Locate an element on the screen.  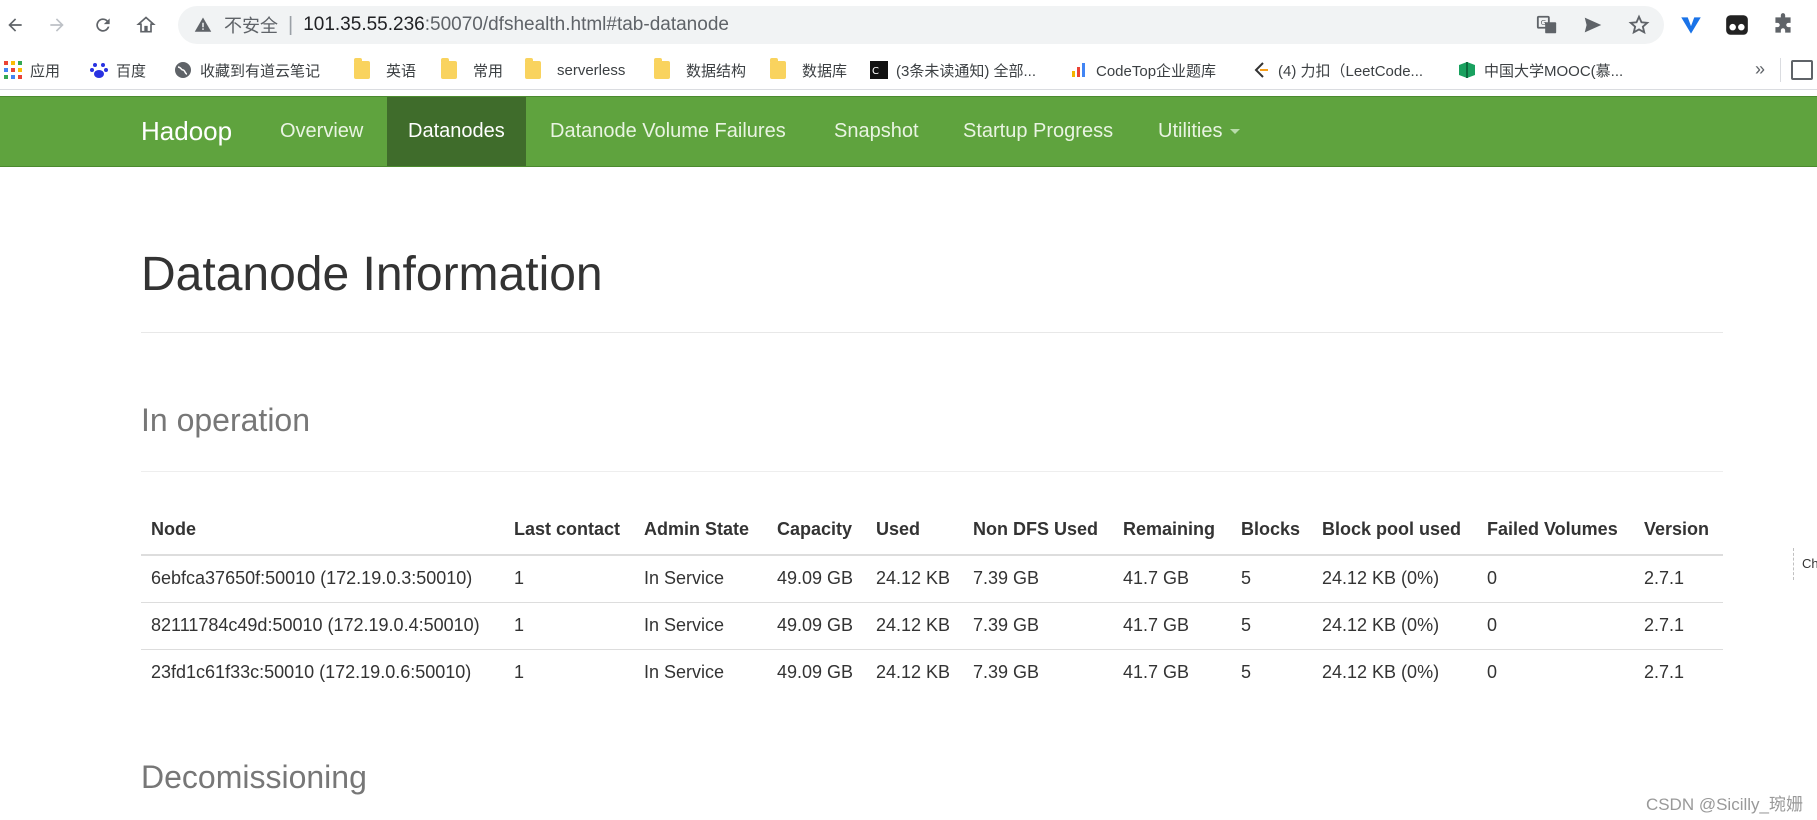
translate-icon: G is located at coordinates (1547, 25).